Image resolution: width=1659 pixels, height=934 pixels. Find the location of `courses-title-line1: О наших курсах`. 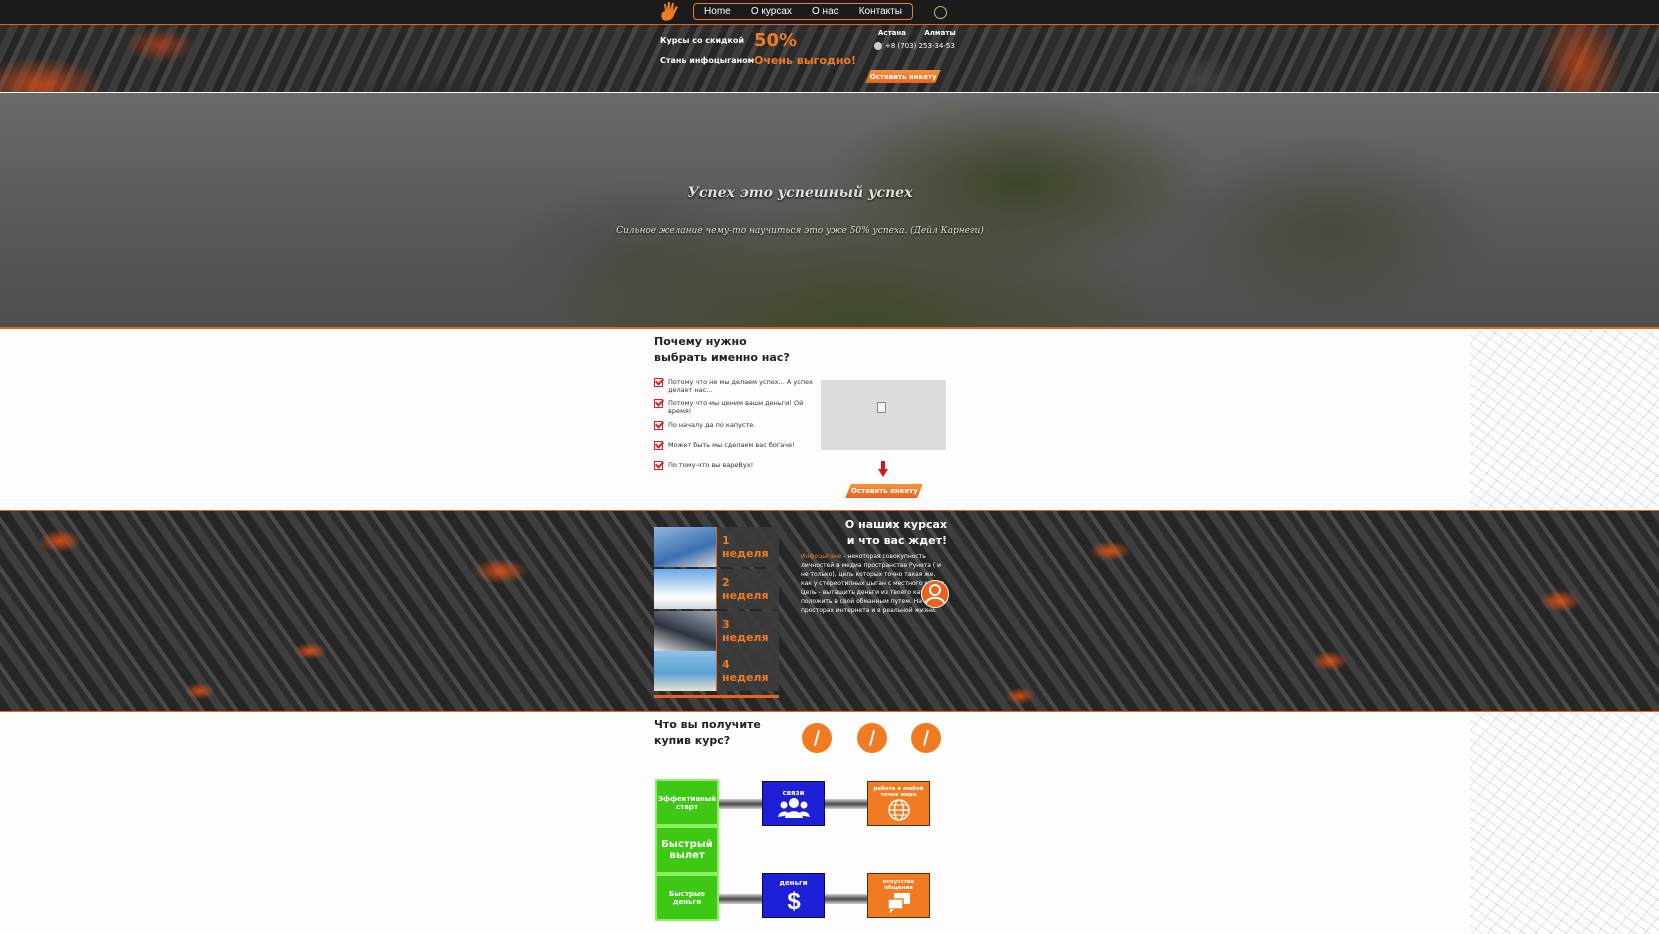

courses-title-line1: О наших курсах is located at coordinates (895, 524).